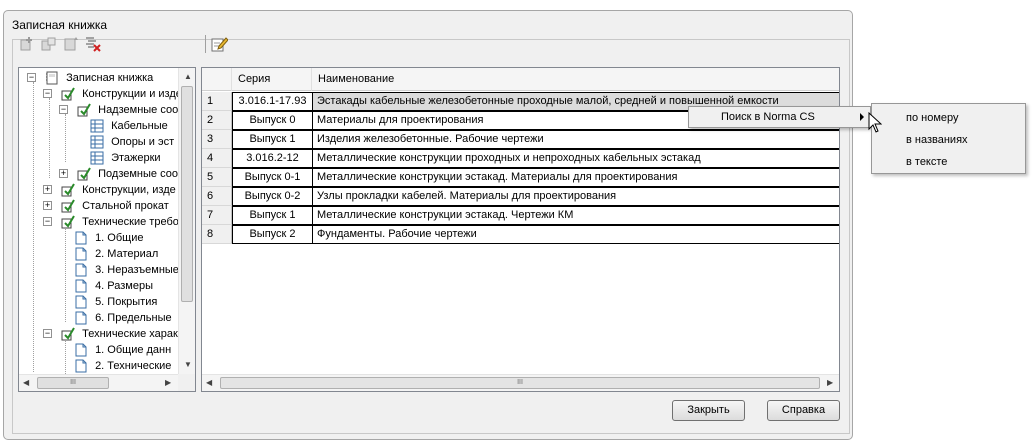  What do you see at coordinates (130, 94) in the screenshot?
I see `tree-item-label: Конструкции и изде` at bounding box center [130, 94].